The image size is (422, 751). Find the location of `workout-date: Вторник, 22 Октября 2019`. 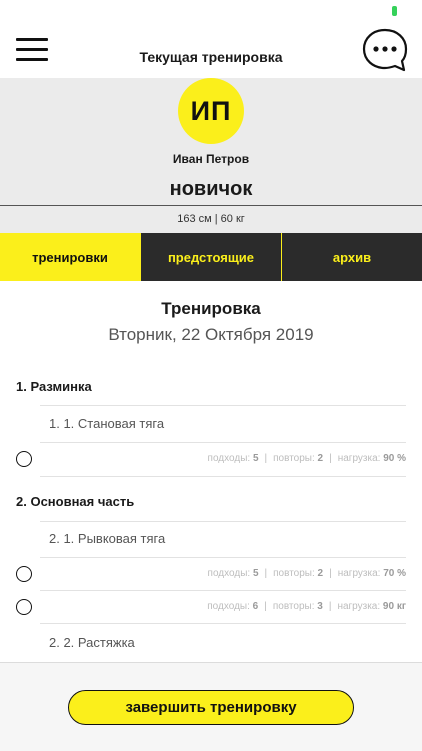

workout-date: Вторник, 22 Октября 2019 is located at coordinates (211, 334).